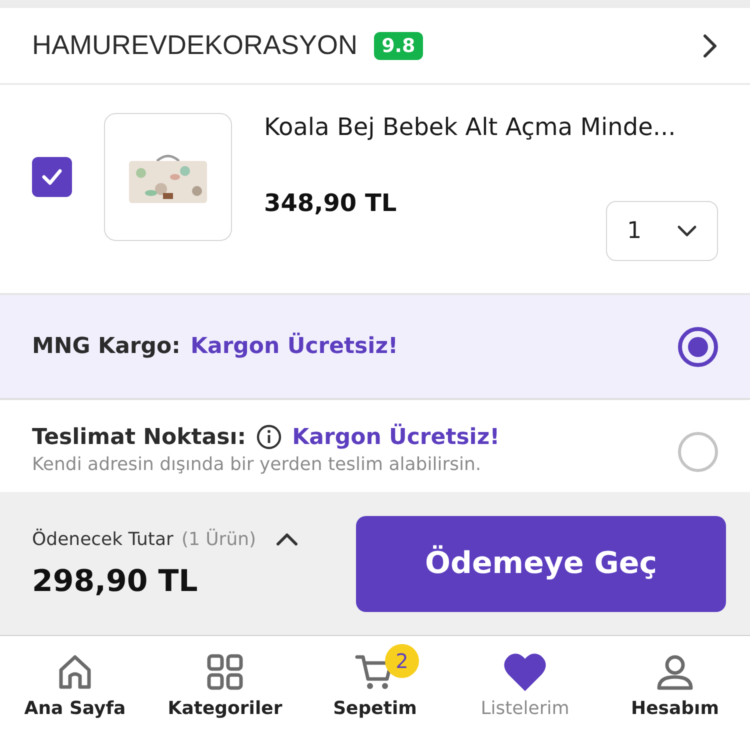 The image size is (750, 736). I want to click on chevron-right-icon, so click(710, 45).